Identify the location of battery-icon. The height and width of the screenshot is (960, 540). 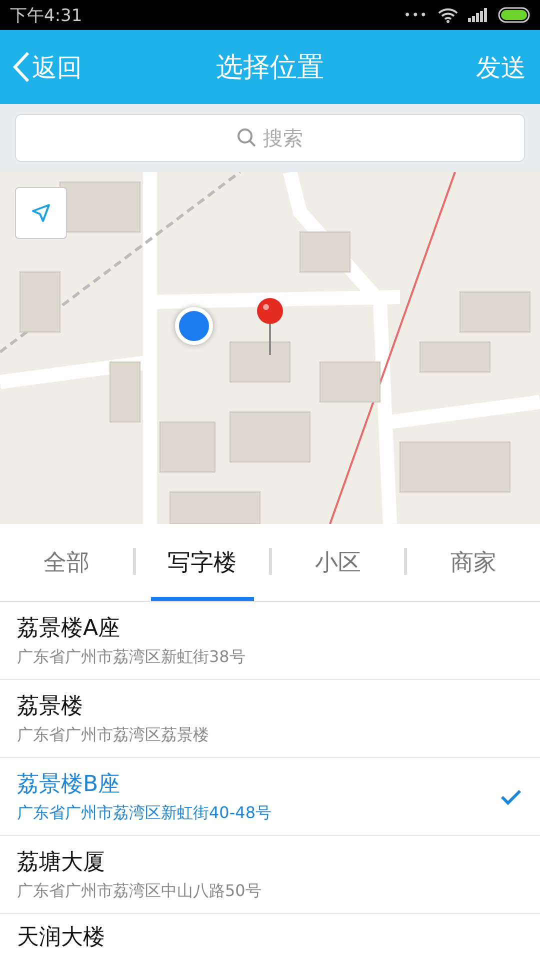
(515, 15).